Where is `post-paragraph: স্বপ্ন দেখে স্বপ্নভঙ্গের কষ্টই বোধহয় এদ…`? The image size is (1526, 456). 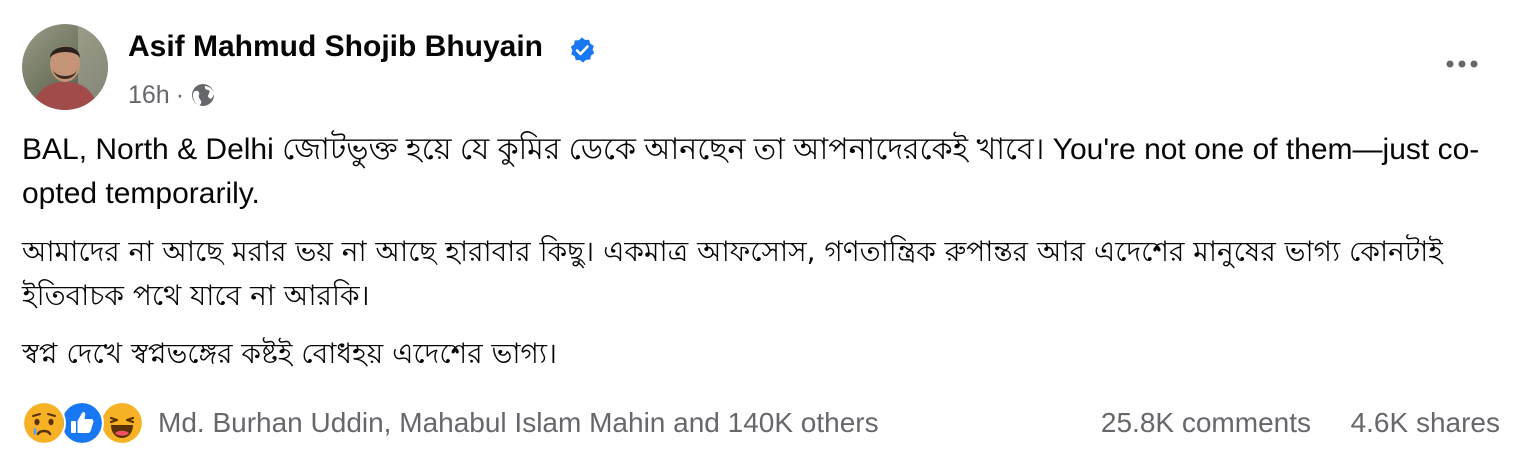 post-paragraph: স্বপ্ন দেখে স্বপ্নভঙ্গের কষ্টই বোধহয় এদ… is located at coordinates (289, 353).